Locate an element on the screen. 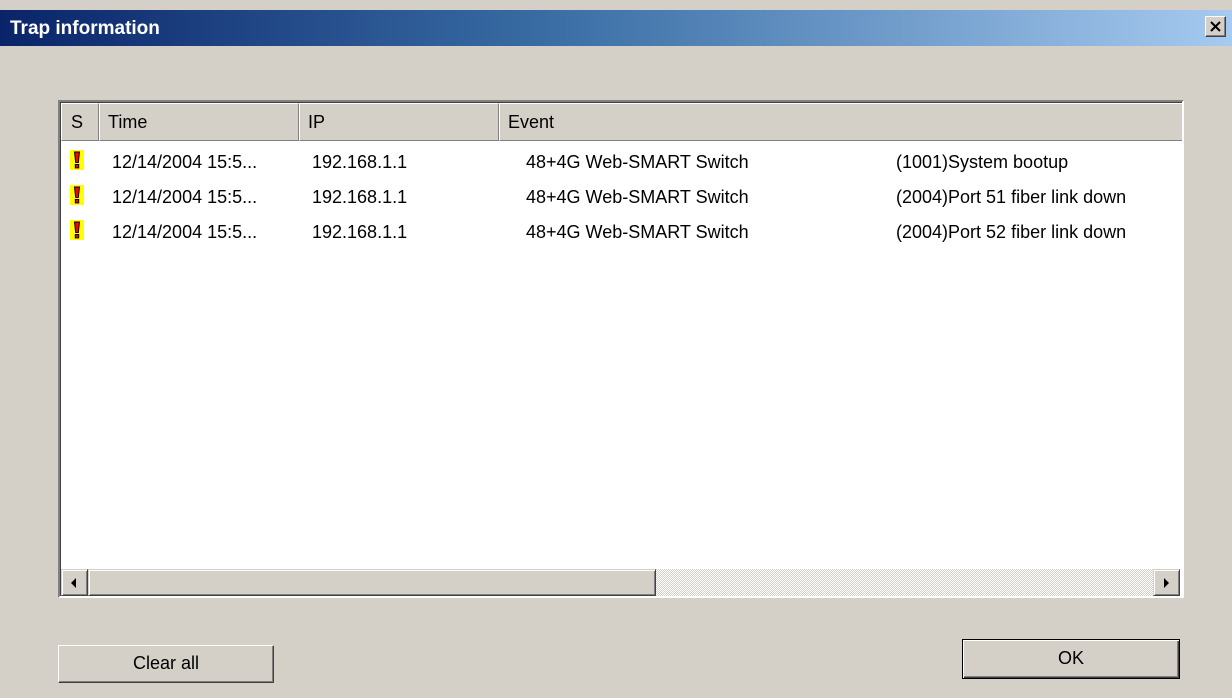 The height and width of the screenshot is (698, 1232). row-message: (1001)System bootup is located at coordinates (982, 162).